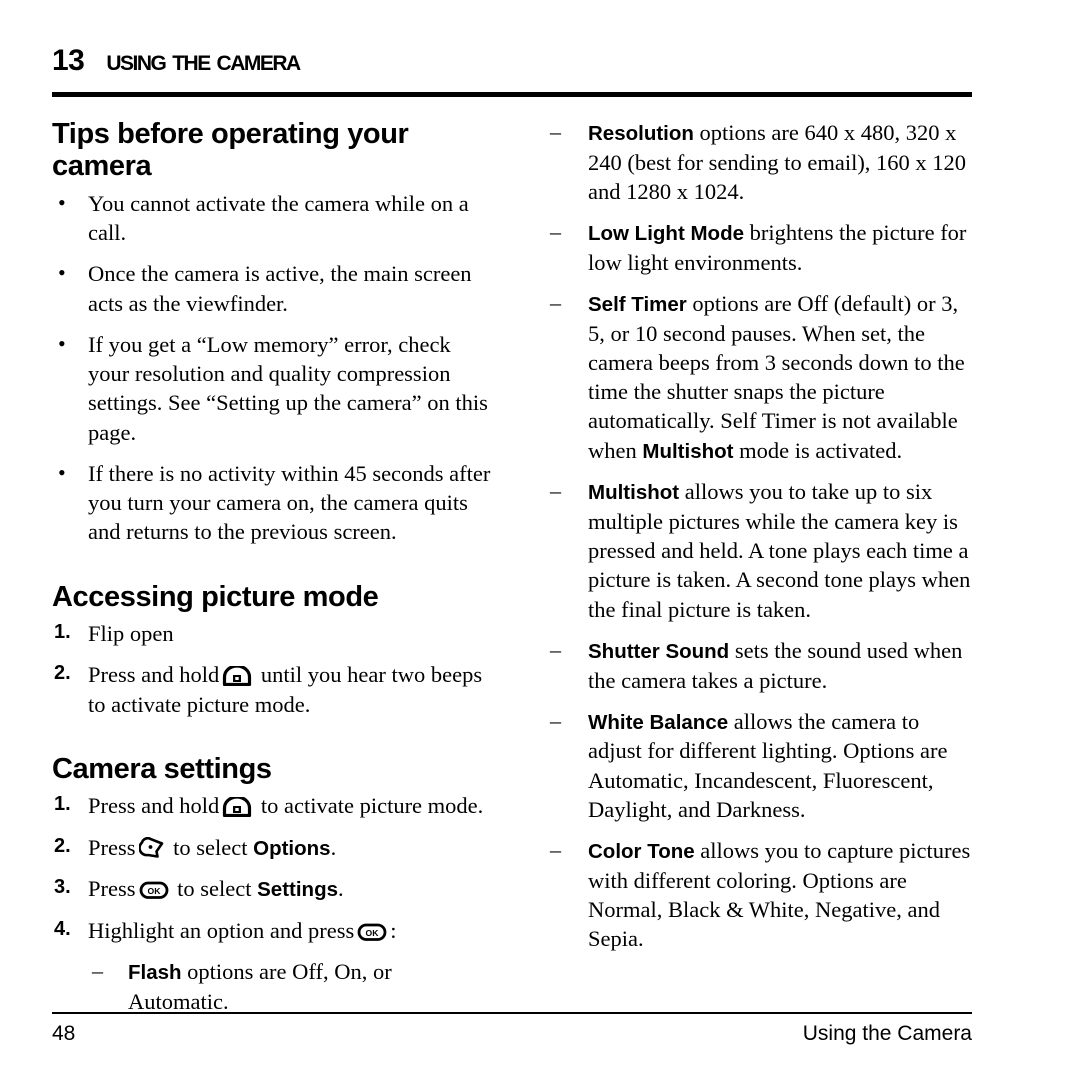 The image size is (1080, 1080). What do you see at coordinates (512, 67) in the screenshot?
I see `chapter-header: 13 Using the Camera` at bounding box center [512, 67].